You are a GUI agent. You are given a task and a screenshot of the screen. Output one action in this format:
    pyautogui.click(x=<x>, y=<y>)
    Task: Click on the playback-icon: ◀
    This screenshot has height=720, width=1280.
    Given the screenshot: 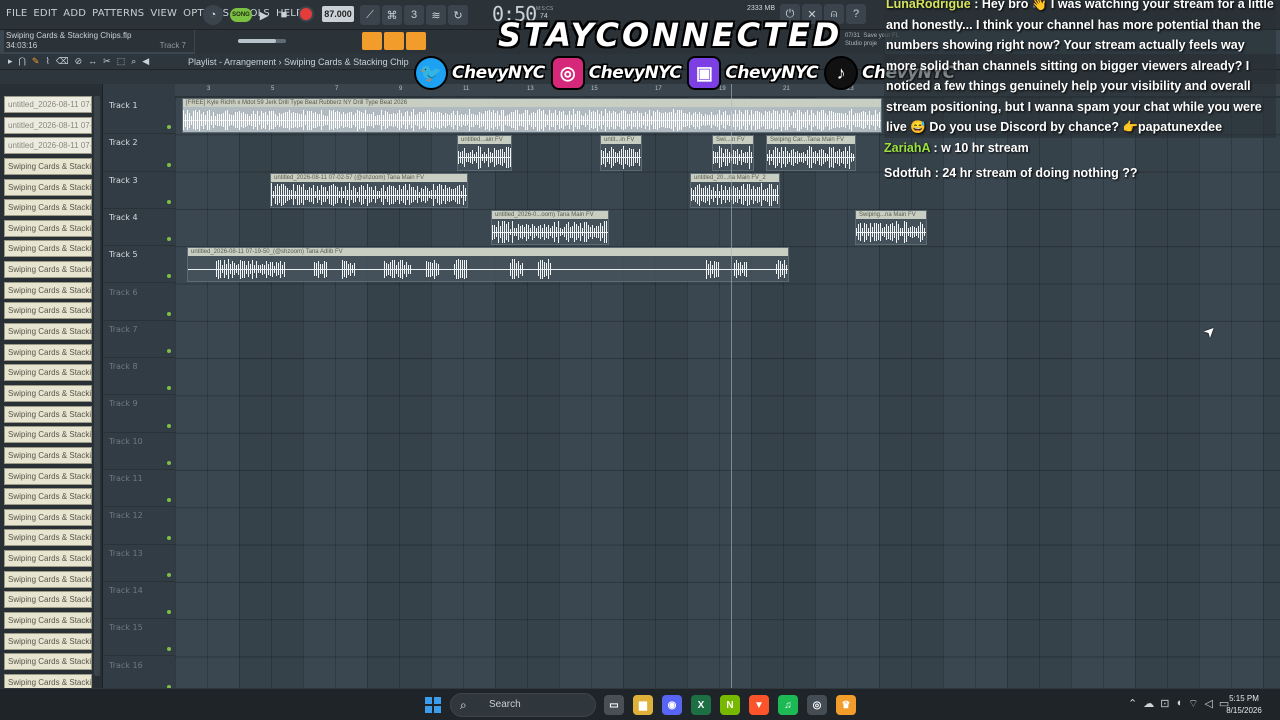 What is the action you would take?
    pyautogui.click(x=145, y=61)
    